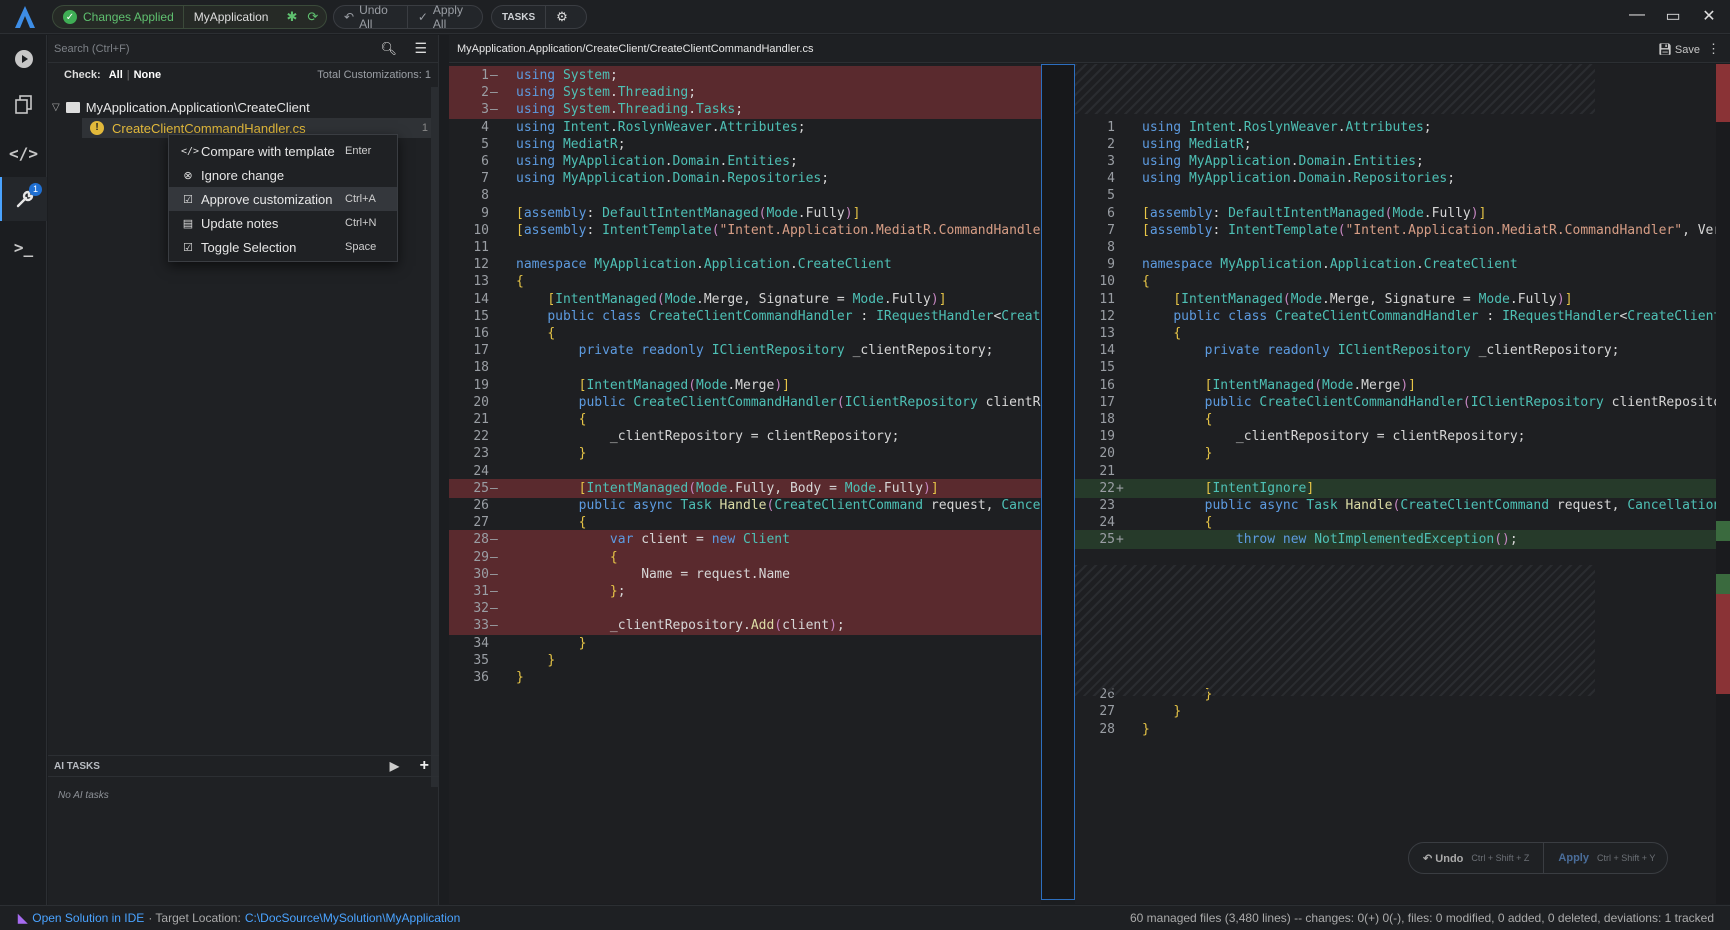  Describe the element at coordinates (1679, 49) in the screenshot. I see `save-button: 💾︎ Save` at that location.